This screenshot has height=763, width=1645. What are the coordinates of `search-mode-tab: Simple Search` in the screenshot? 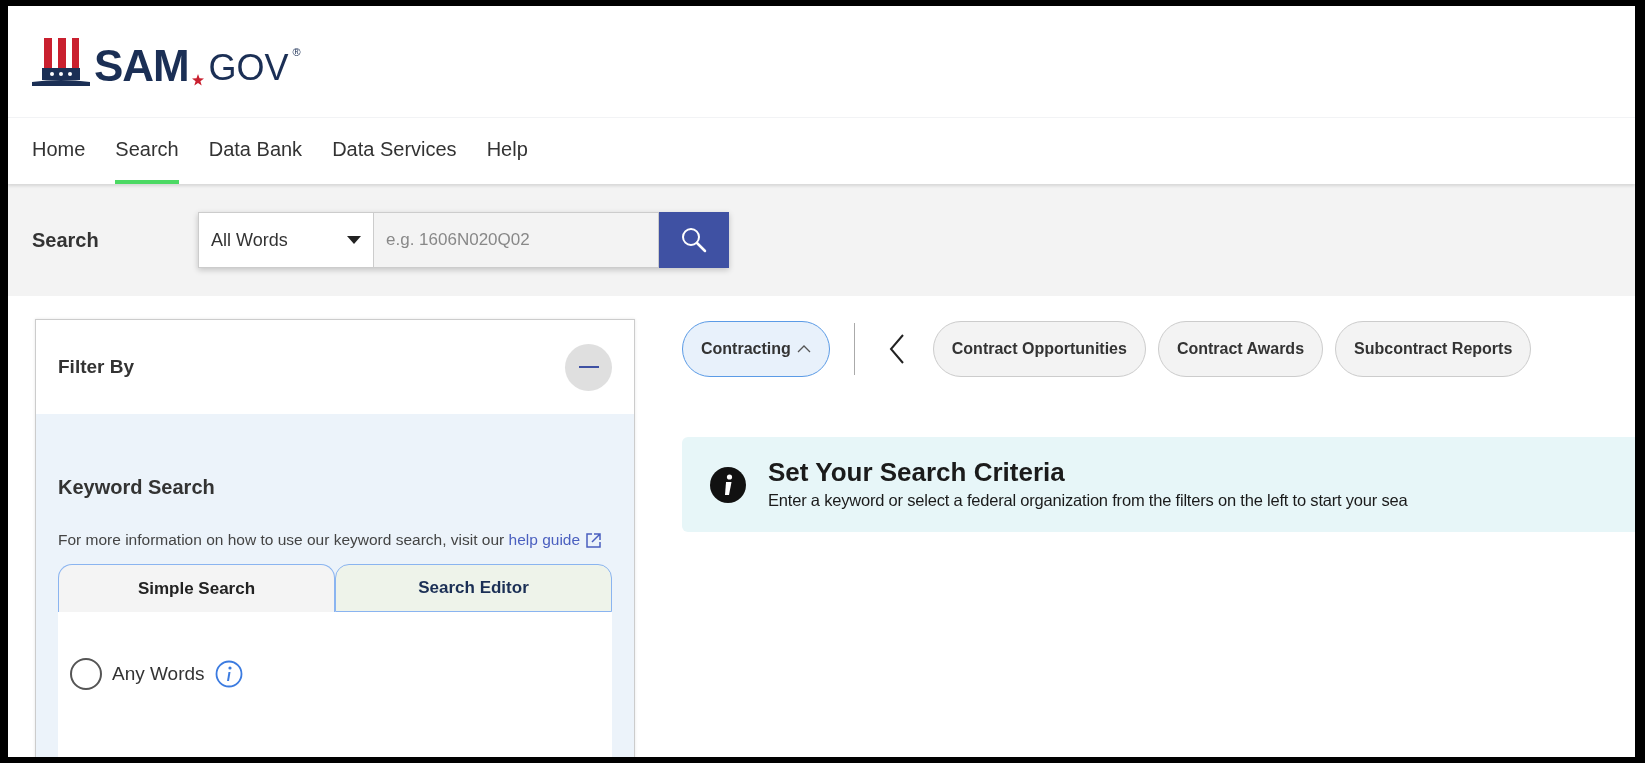 It's located at (196, 588).